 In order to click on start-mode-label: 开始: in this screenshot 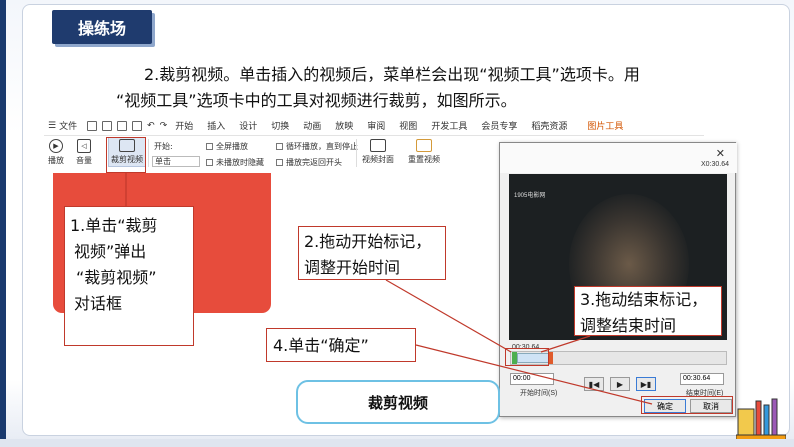, I will do `click(163, 146)`.